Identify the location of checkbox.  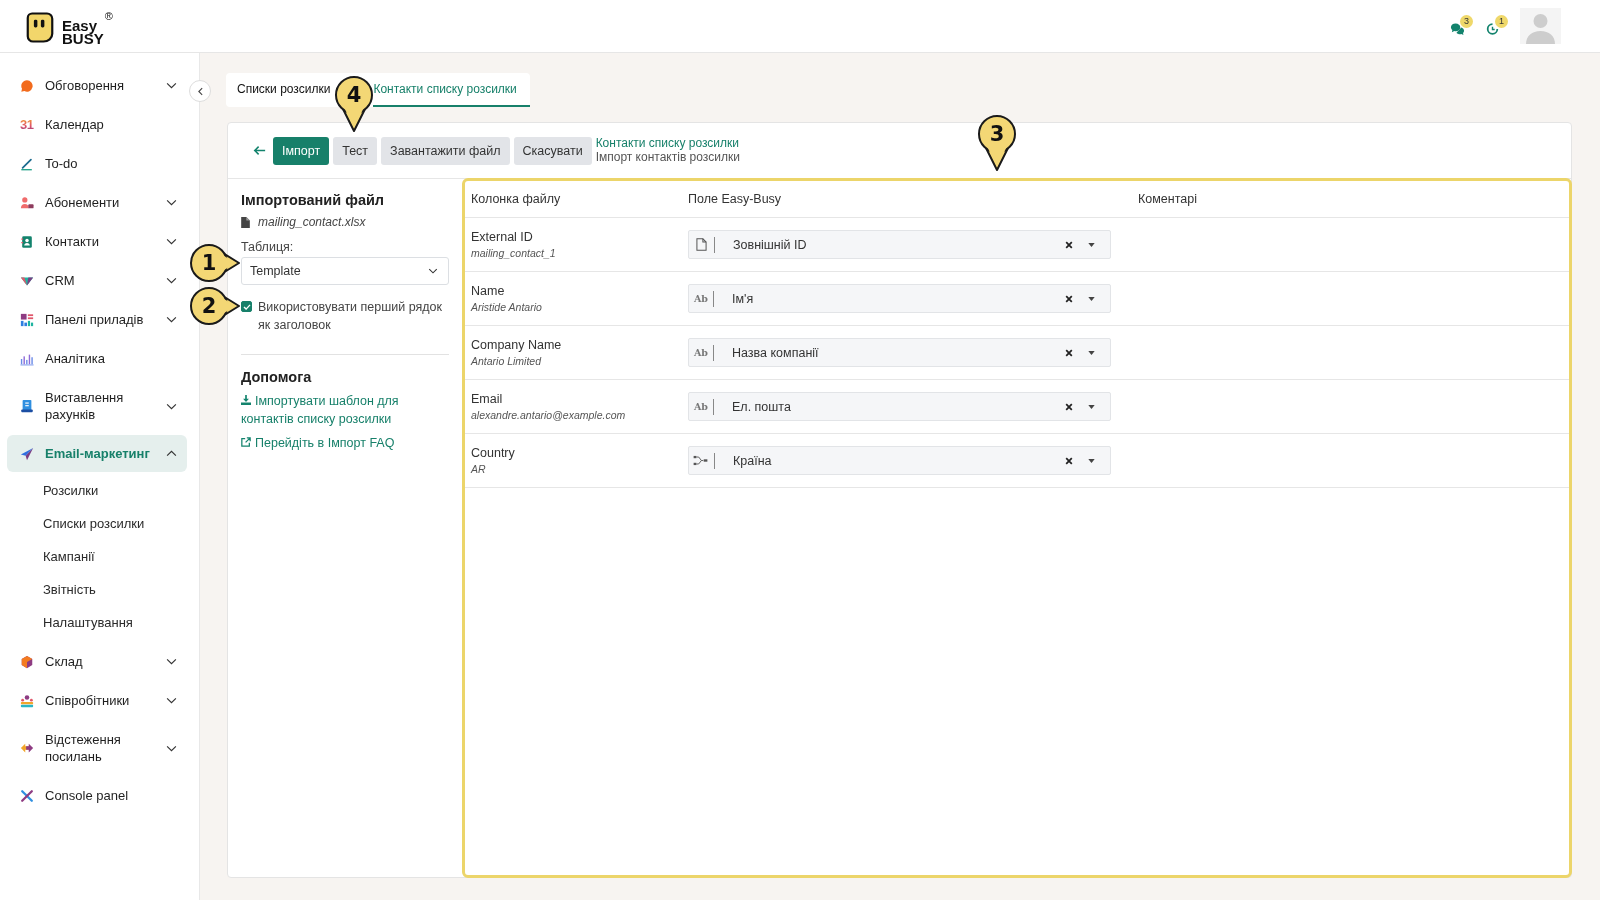
(246, 306).